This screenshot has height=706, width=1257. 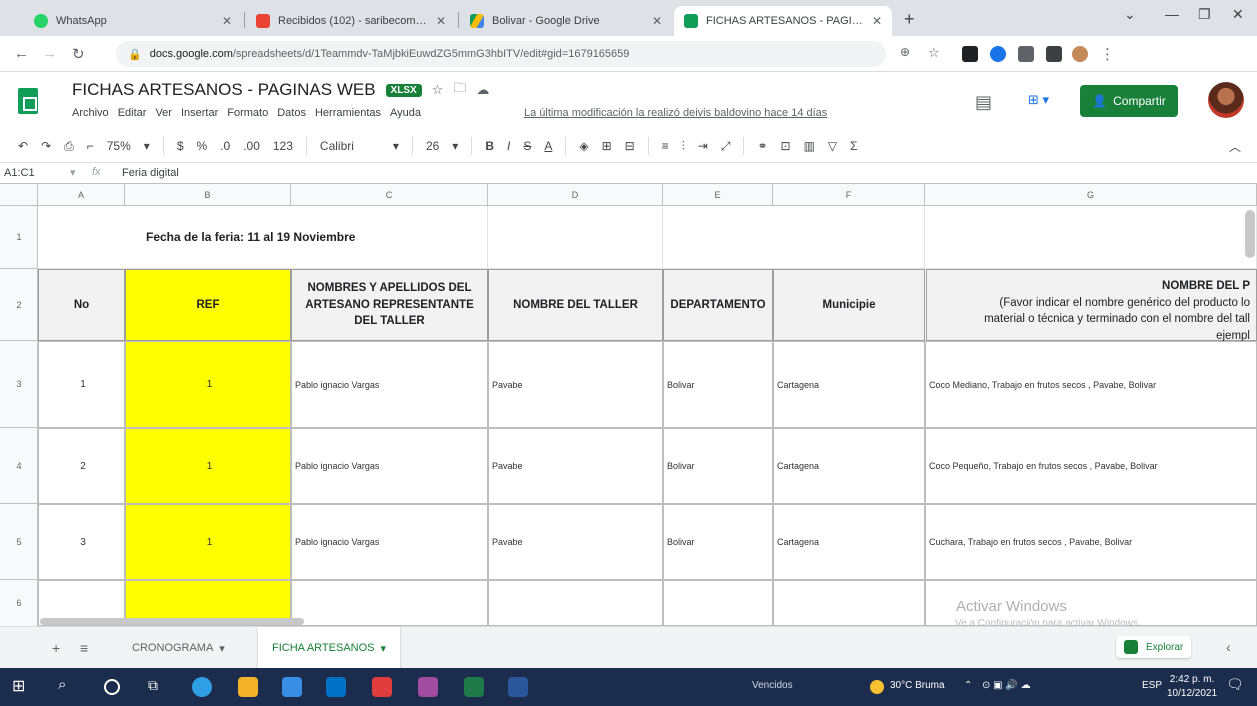 What do you see at coordinates (783, 21) in the screenshot?
I see `browser-tab-sheets: FICHAS ARTESANOS - PAGINAS WEB ✕` at bounding box center [783, 21].